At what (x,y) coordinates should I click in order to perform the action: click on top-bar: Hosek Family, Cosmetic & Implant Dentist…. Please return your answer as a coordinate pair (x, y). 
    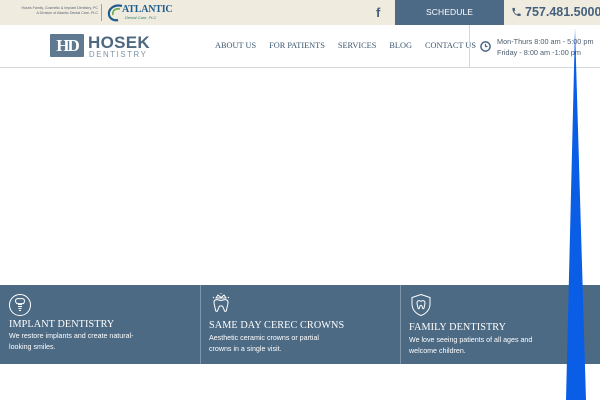
    Looking at the image, I should click on (300, 21).